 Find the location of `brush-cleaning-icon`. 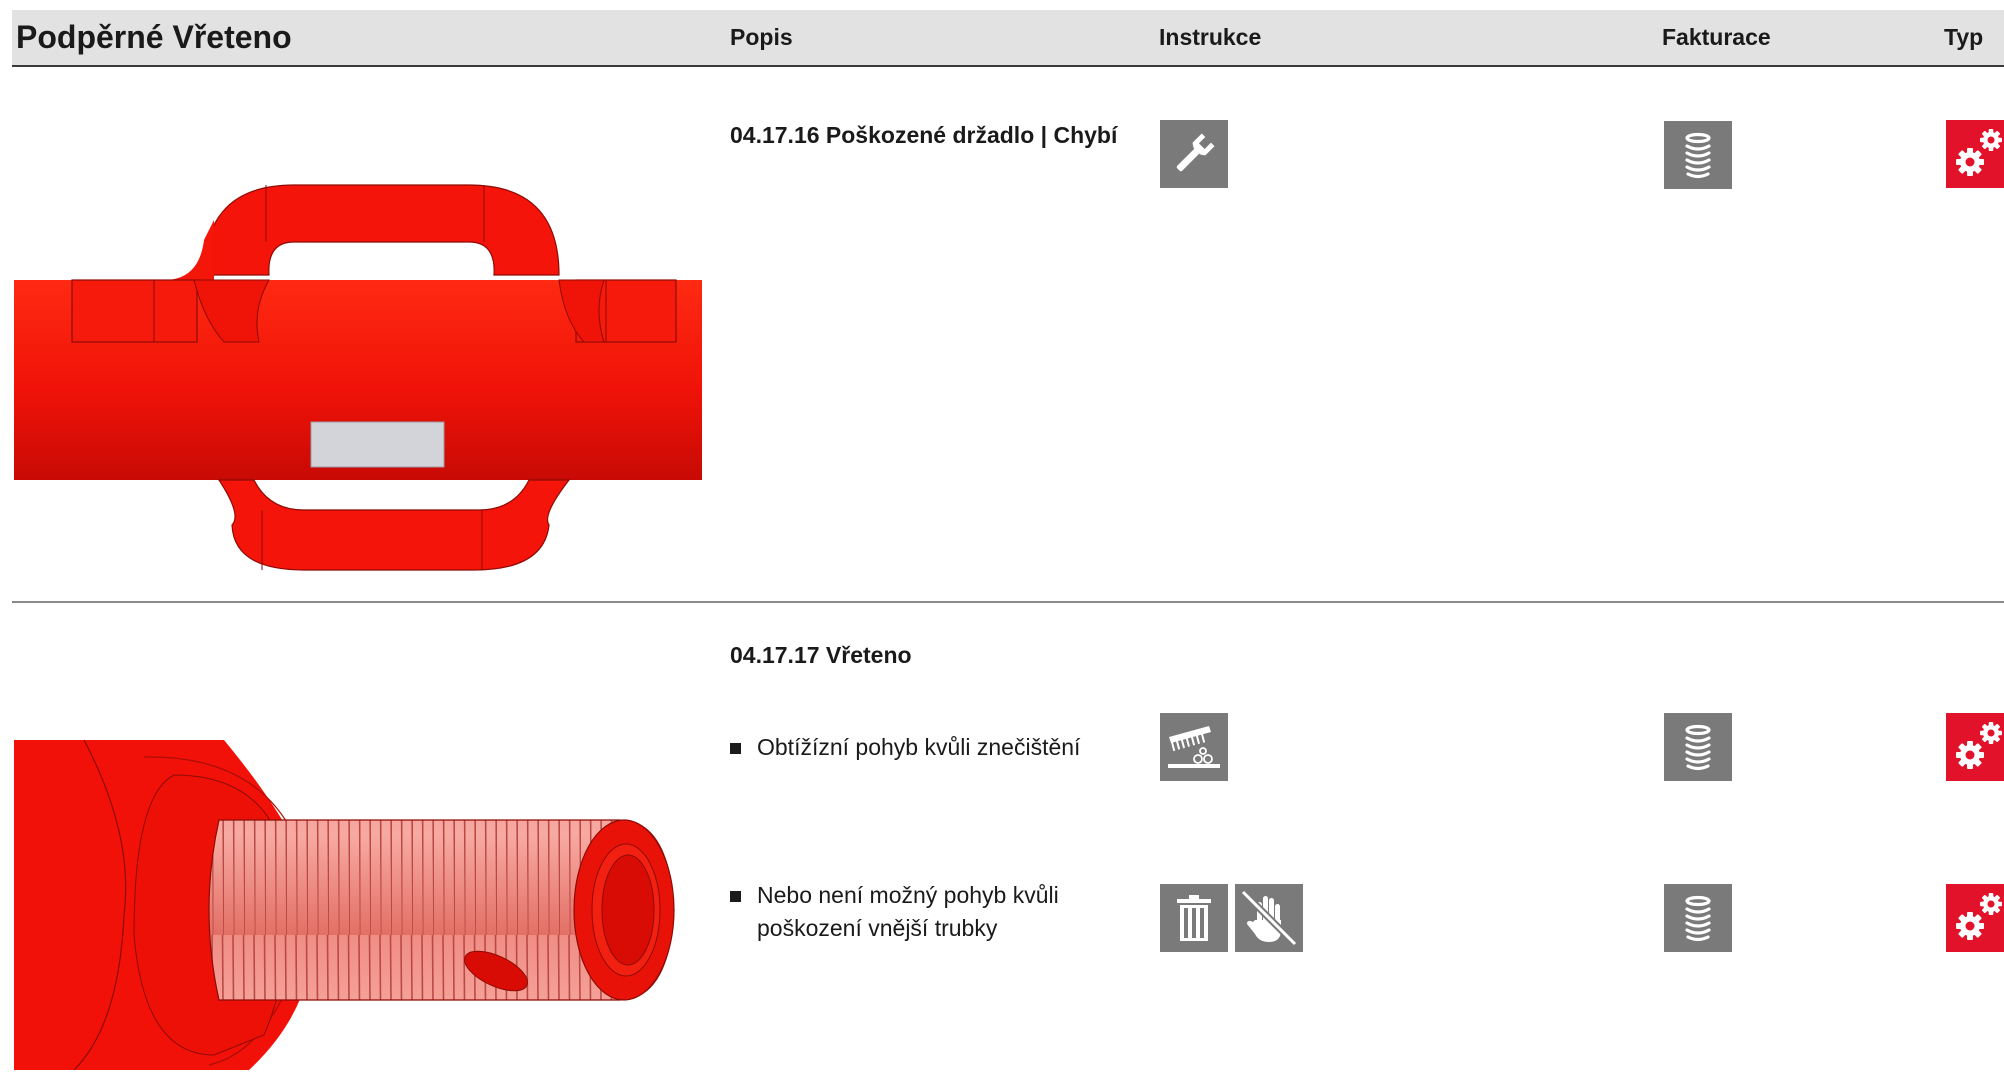

brush-cleaning-icon is located at coordinates (1194, 747).